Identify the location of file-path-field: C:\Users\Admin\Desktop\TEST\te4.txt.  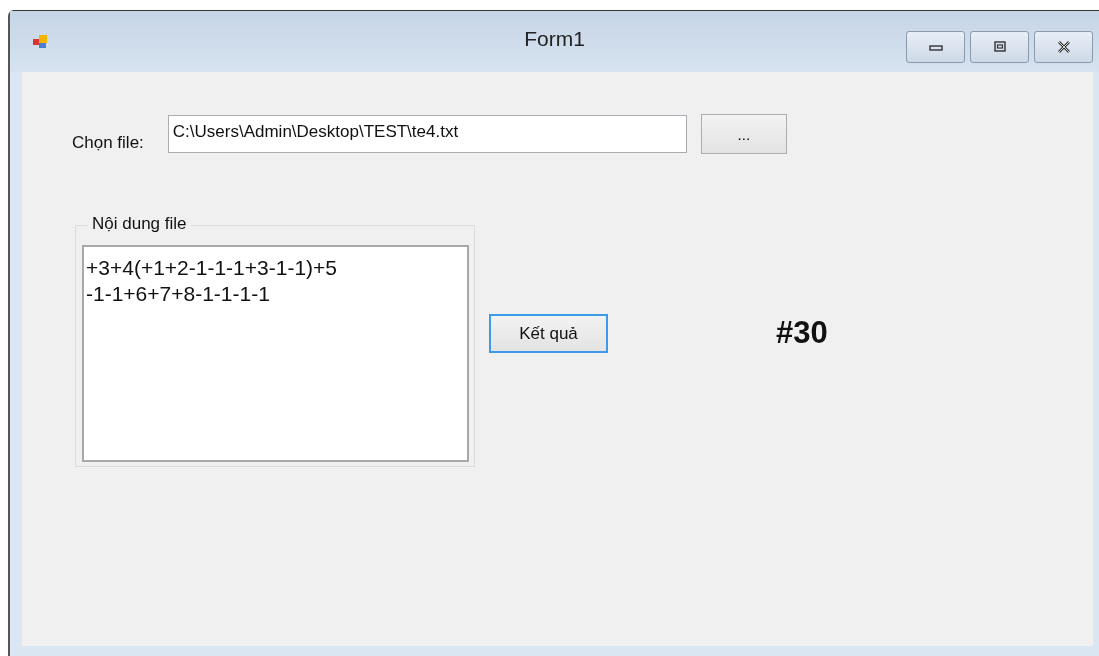
(427, 134).